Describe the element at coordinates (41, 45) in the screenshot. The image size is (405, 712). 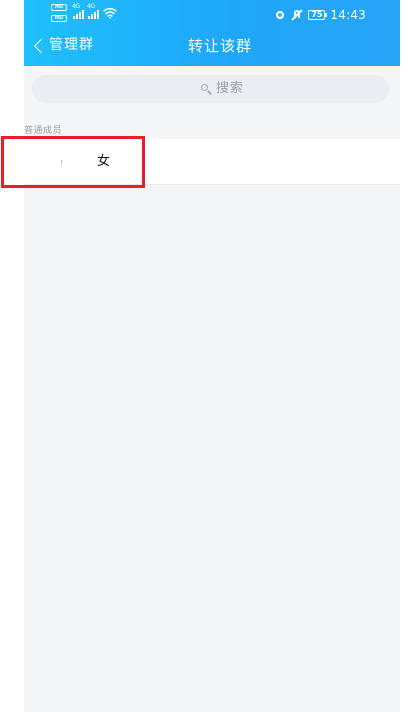
I see `chevron-left-icon` at that location.